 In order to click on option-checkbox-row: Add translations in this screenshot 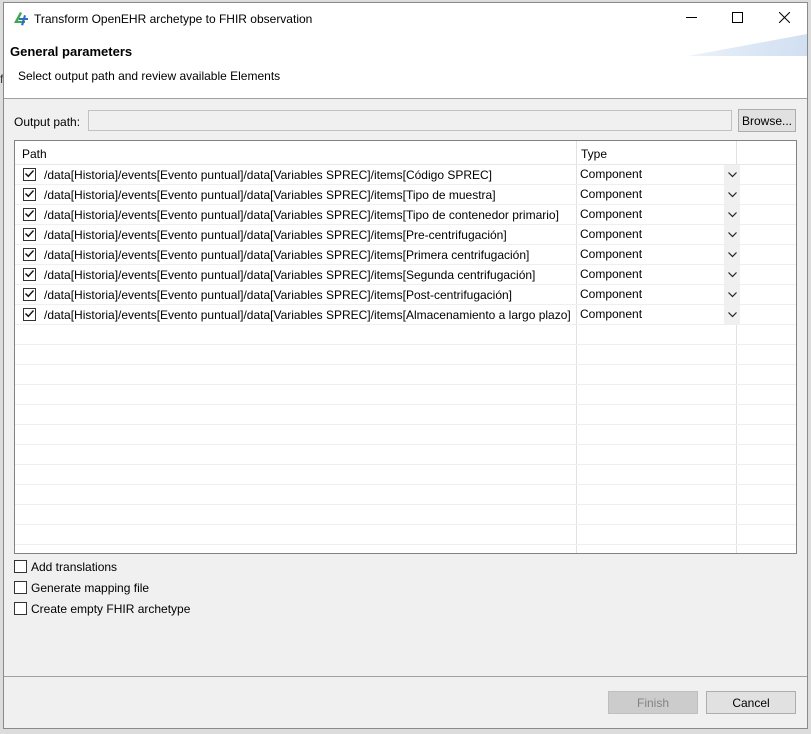, I will do `click(144, 568)`.